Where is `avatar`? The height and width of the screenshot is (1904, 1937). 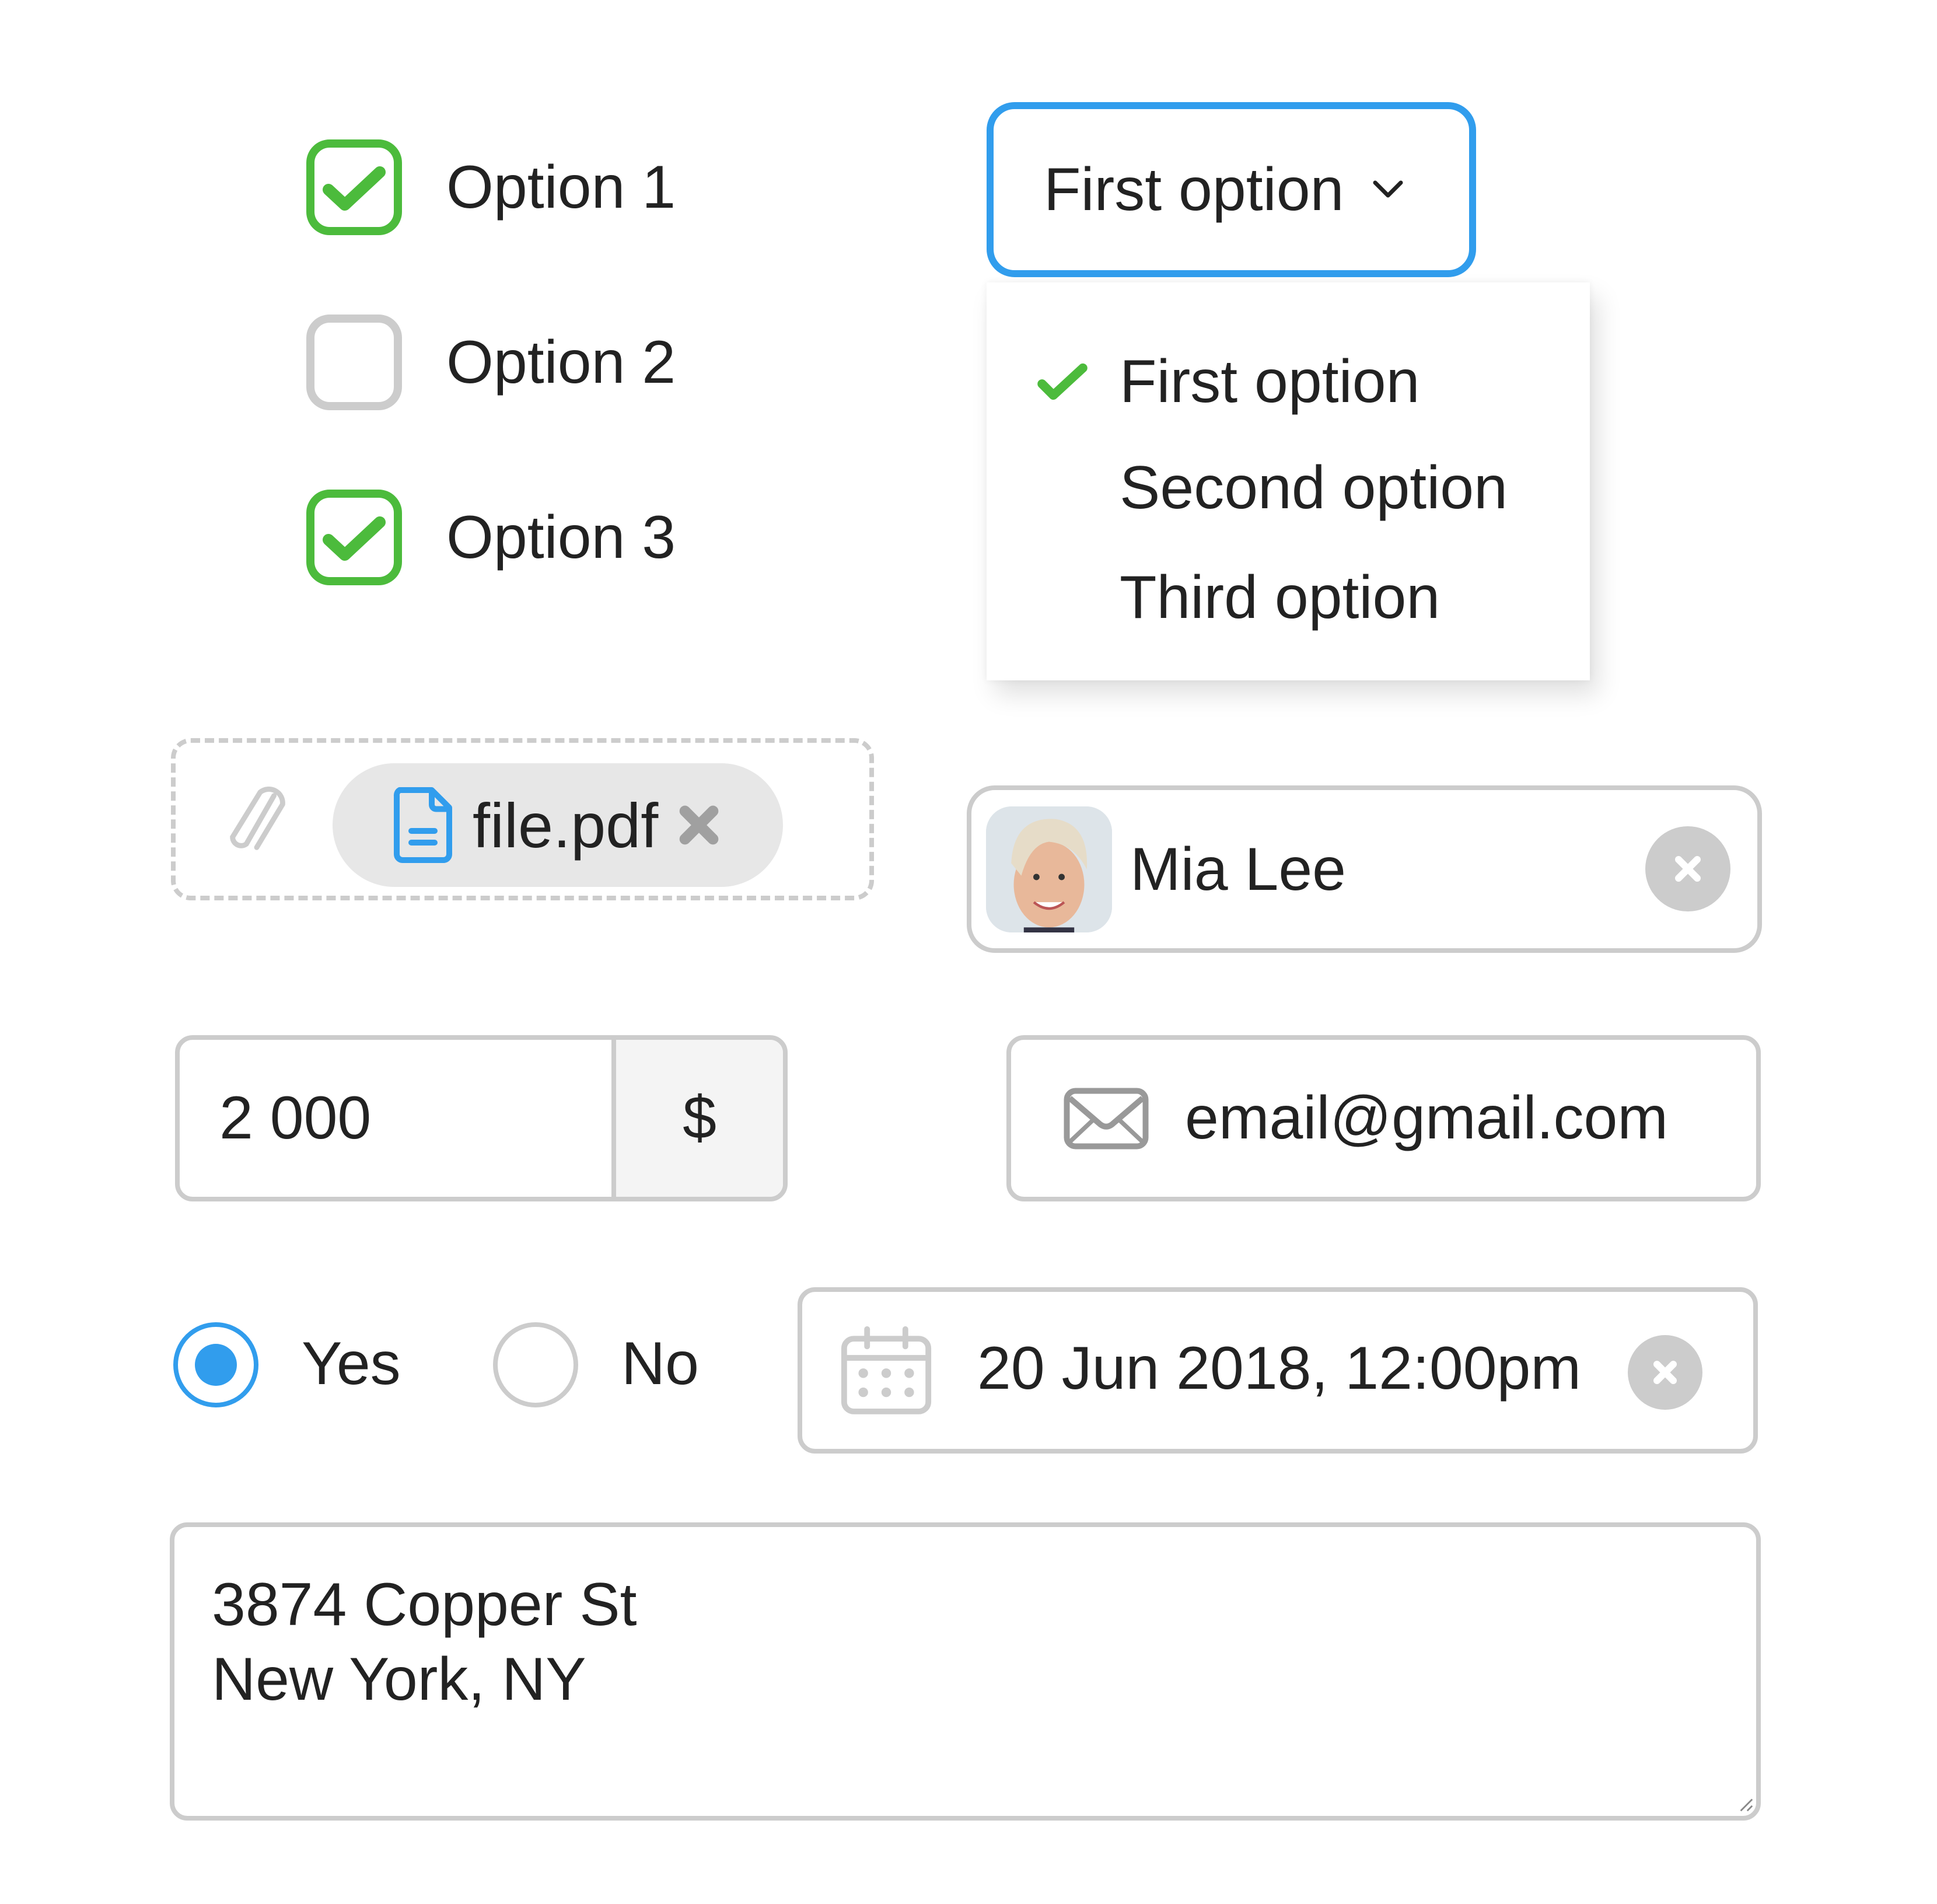 avatar is located at coordinates (1049, 869).